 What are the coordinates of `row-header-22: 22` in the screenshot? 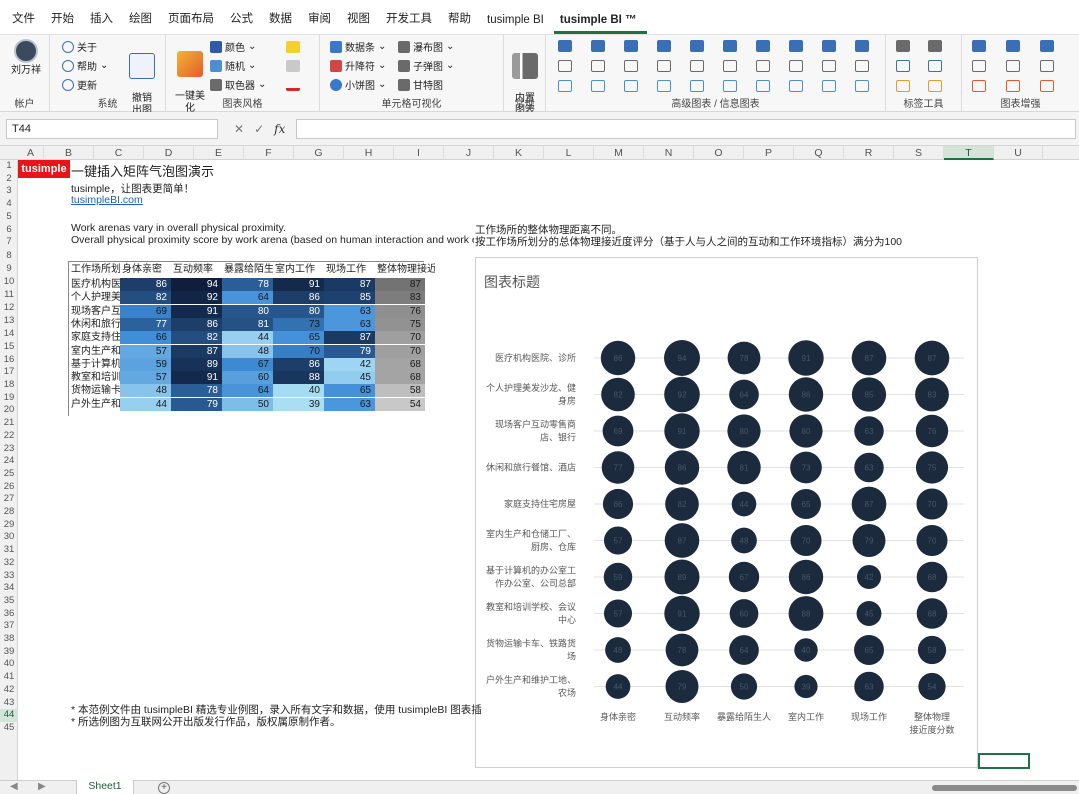 It's located at (9, 436).